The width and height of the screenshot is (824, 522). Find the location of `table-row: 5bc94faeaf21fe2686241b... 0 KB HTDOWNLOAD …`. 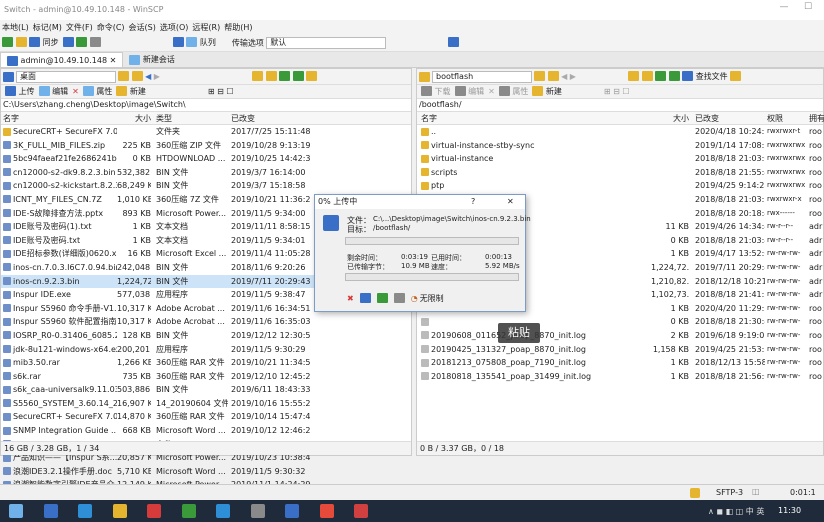

table-row: 5bc94faeaf21fe2686241b... 0 KB HTDOWNLOAD … is located at coordinates (206, 159).